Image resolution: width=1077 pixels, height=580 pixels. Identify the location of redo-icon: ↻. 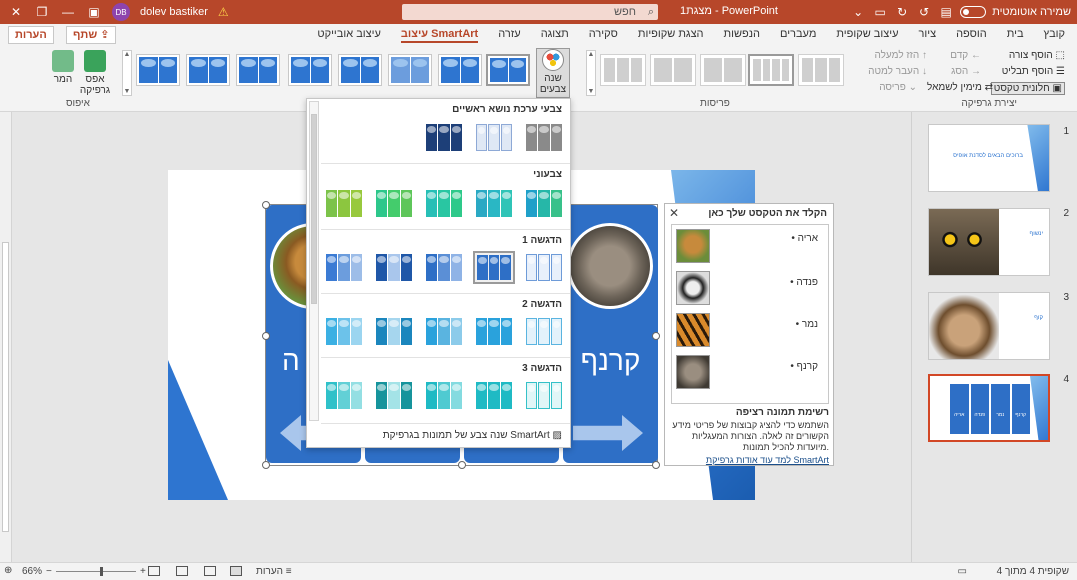
(902, 12).